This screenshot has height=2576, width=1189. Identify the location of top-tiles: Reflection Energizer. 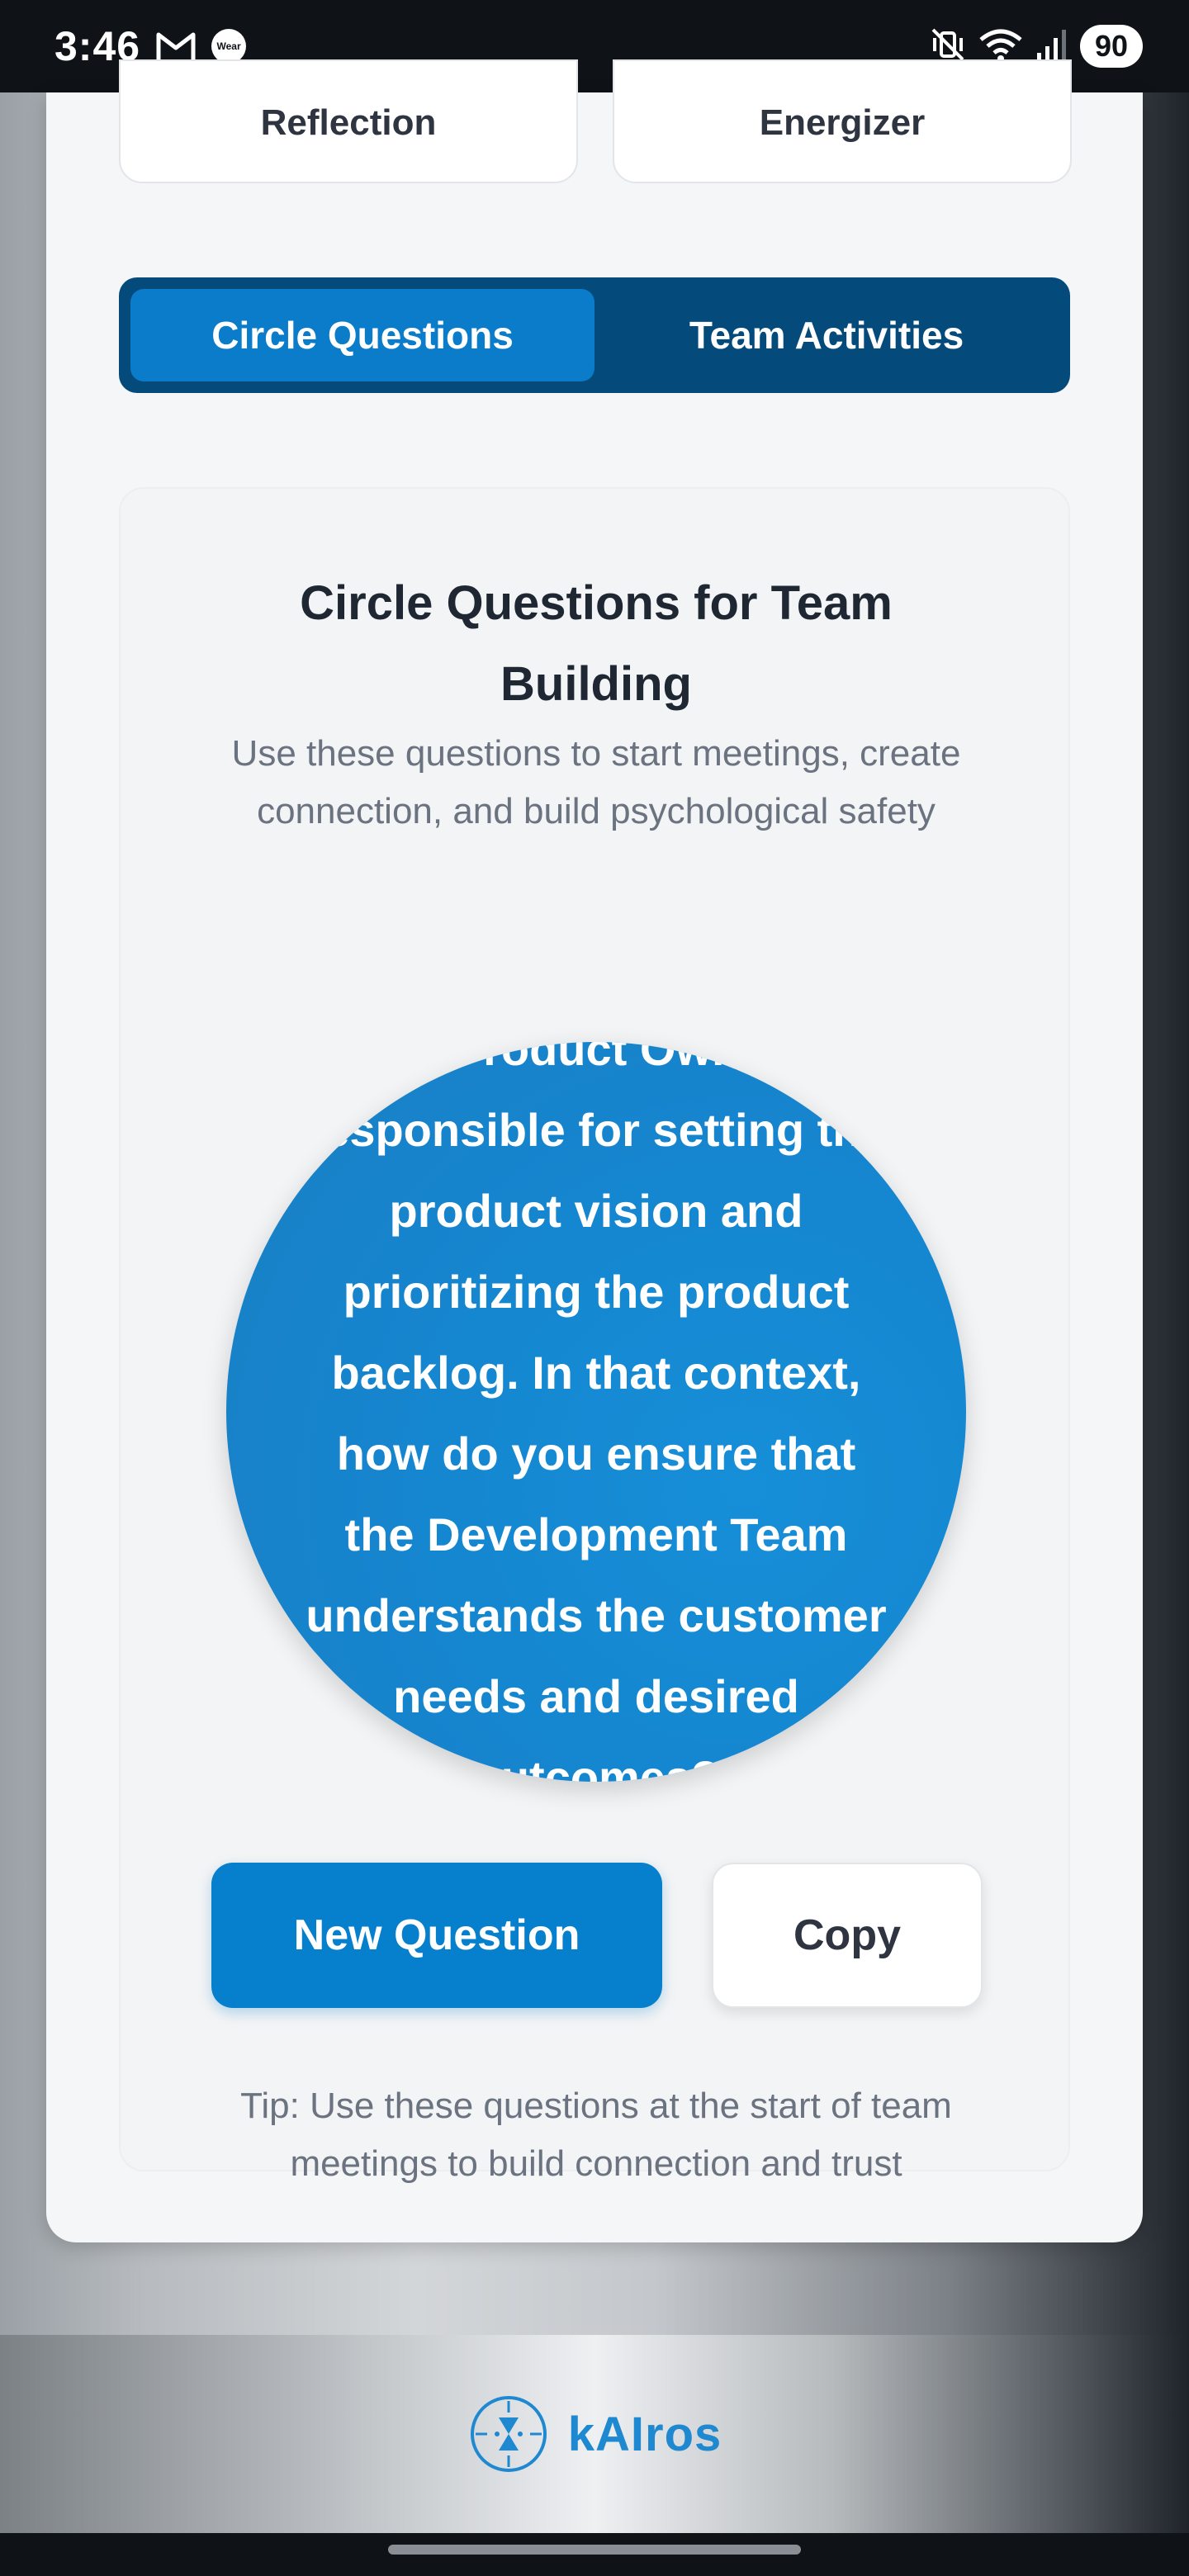
(595, 122).